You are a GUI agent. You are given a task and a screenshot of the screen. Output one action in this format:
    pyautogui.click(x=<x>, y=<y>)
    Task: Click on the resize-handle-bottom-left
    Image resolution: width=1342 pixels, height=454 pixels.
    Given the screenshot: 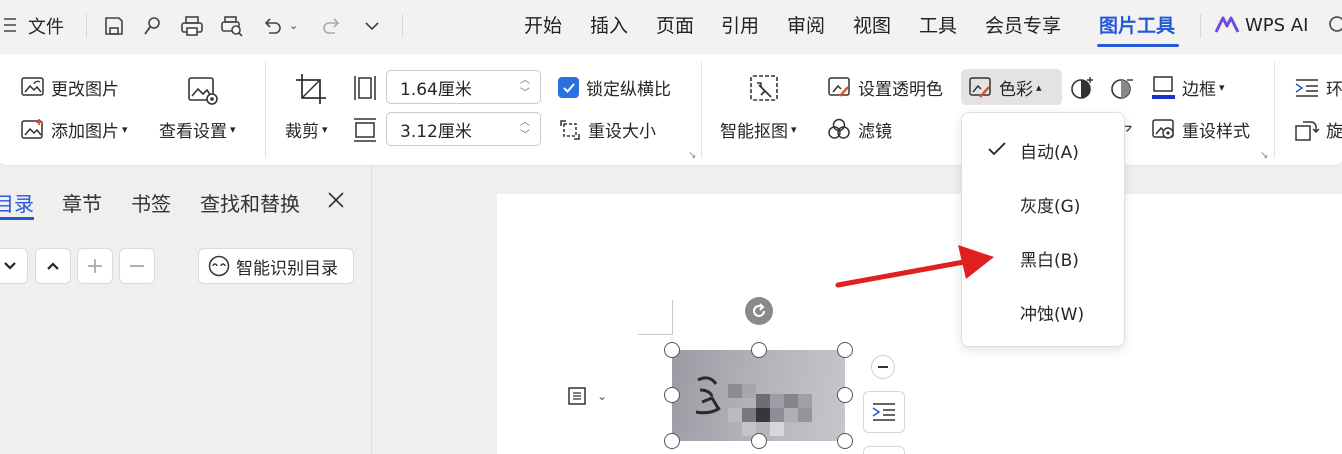 What is the action you would take?
    pyautogui.click(x=672, y=441)
    